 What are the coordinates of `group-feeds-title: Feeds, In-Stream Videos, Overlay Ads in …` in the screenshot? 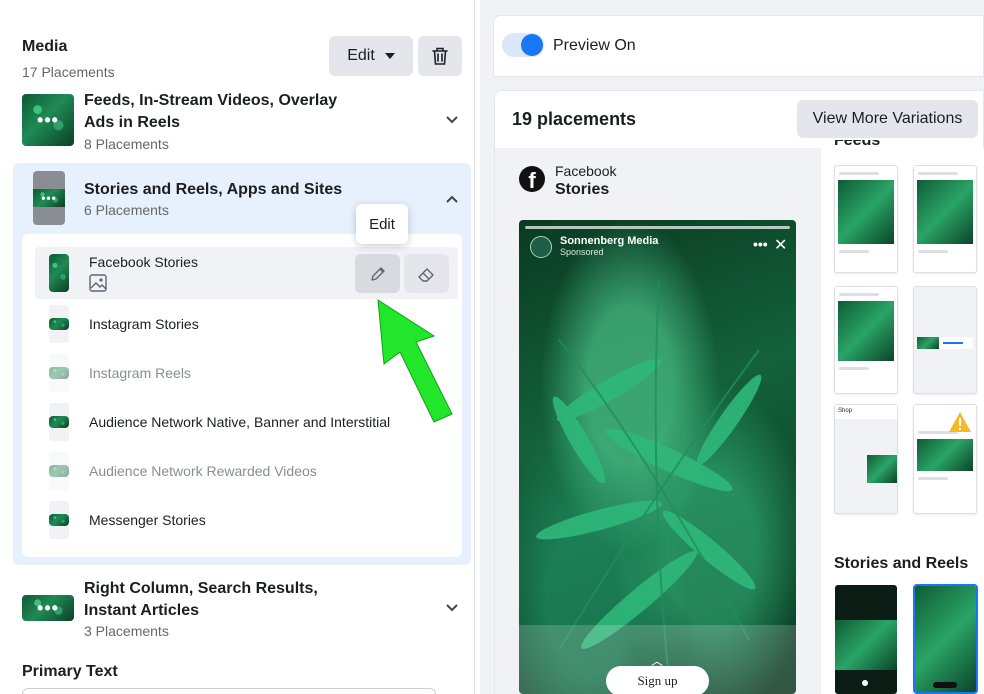 It's located at (214, 112).